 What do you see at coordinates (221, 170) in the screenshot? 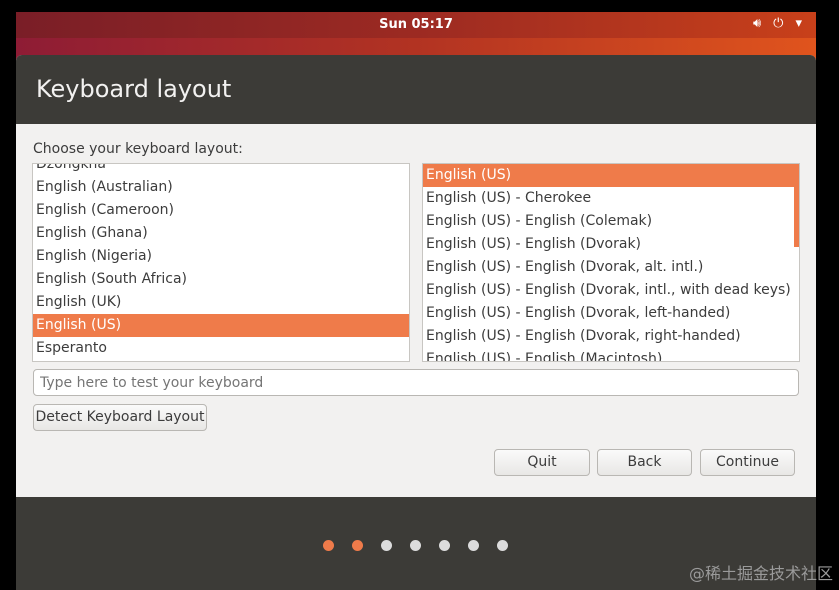
I see `list-item: Dzongkha` at bounding box center [221, 170].